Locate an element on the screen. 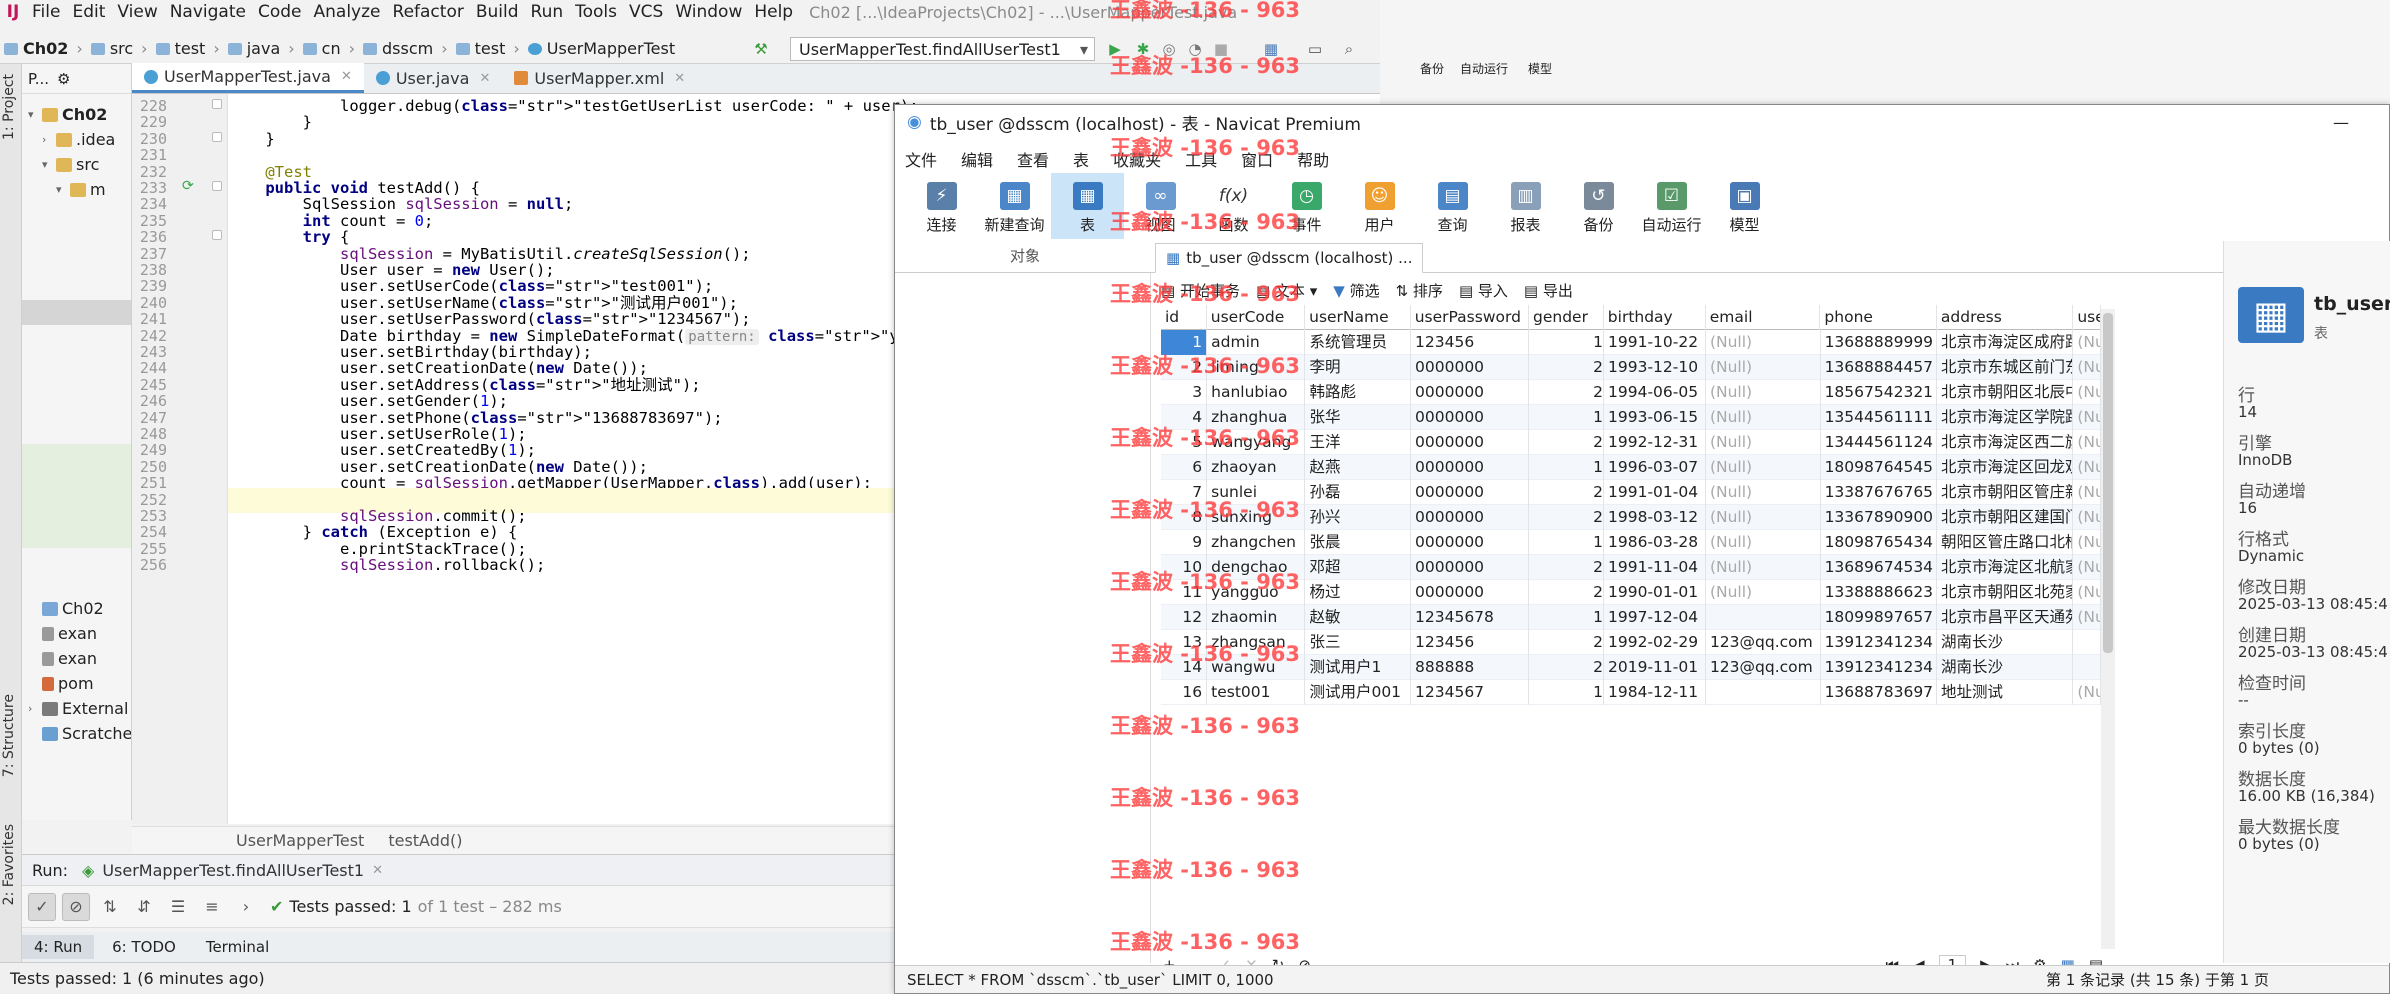  tool-model: ▣ 模型 is located at coordinates (1744, 206).